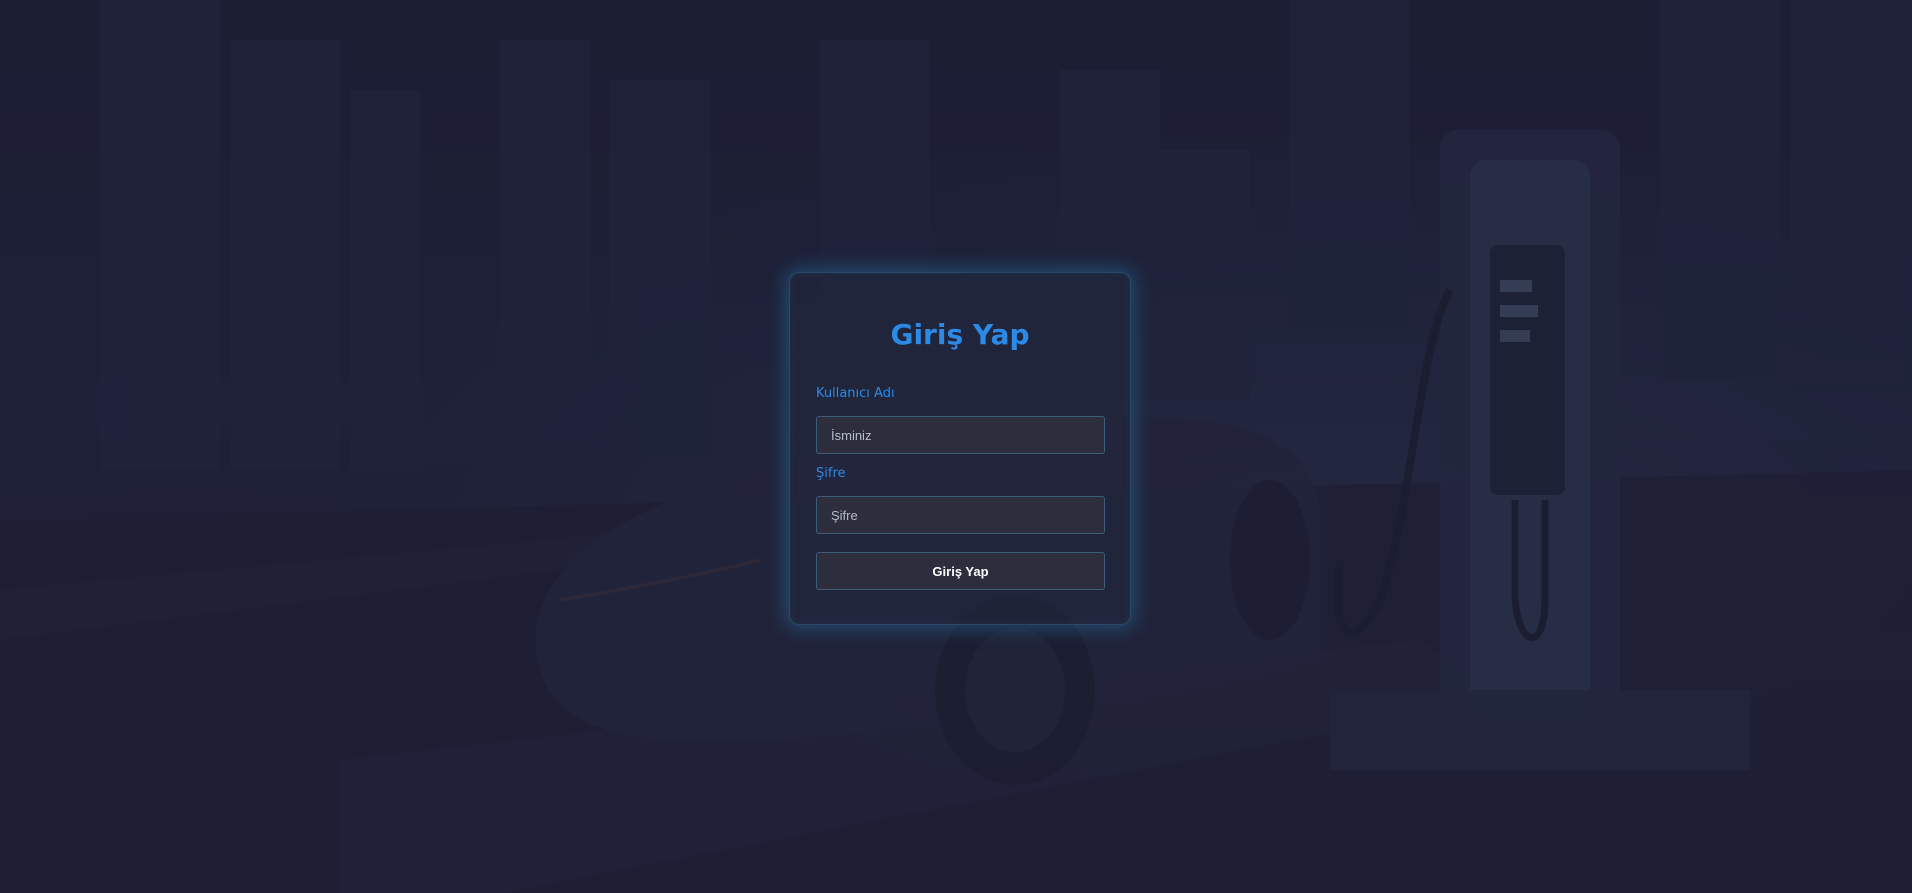  What do you see at coordinates (855, 393) in the screenshot?
I see `username-label: Kullanıcı Adı` at bounding box center [855, 393].